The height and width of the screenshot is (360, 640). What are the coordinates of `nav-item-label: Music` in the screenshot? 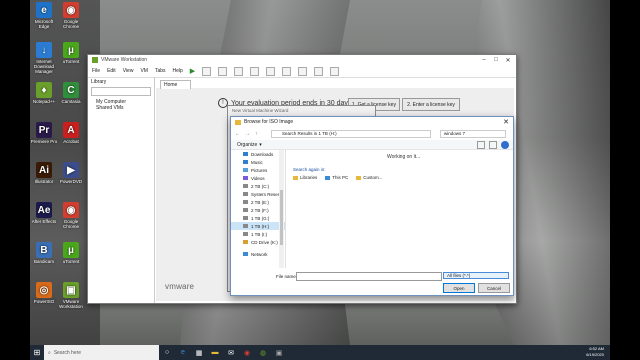 It's located at (257, 162).